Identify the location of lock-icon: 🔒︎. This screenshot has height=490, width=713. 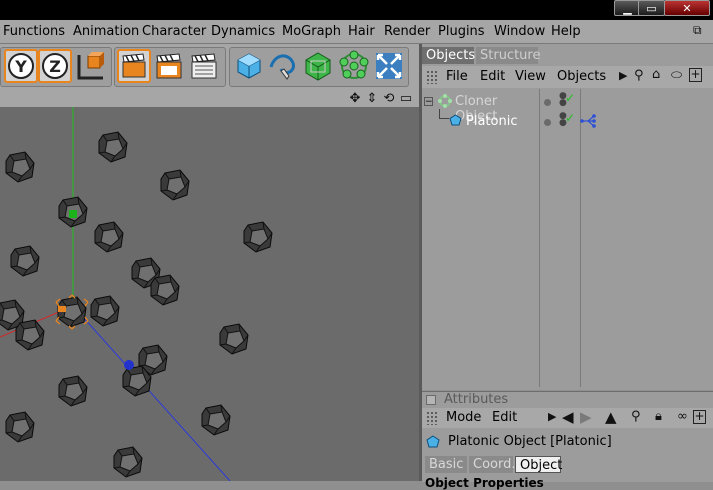
(658, 416).